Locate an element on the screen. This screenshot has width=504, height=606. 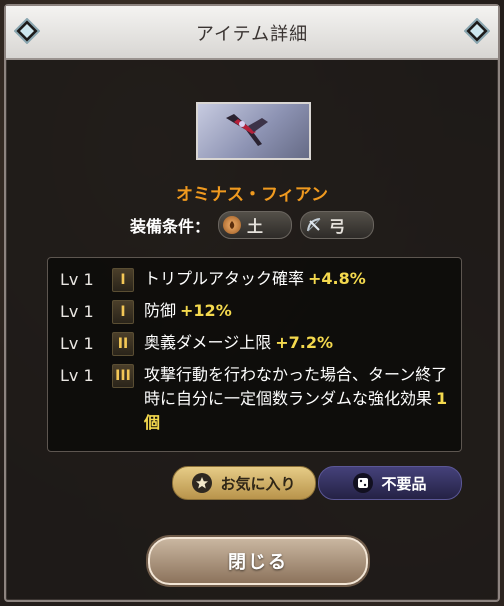
weapon-type-badge: 弓 is located at coordinates (337, 225).